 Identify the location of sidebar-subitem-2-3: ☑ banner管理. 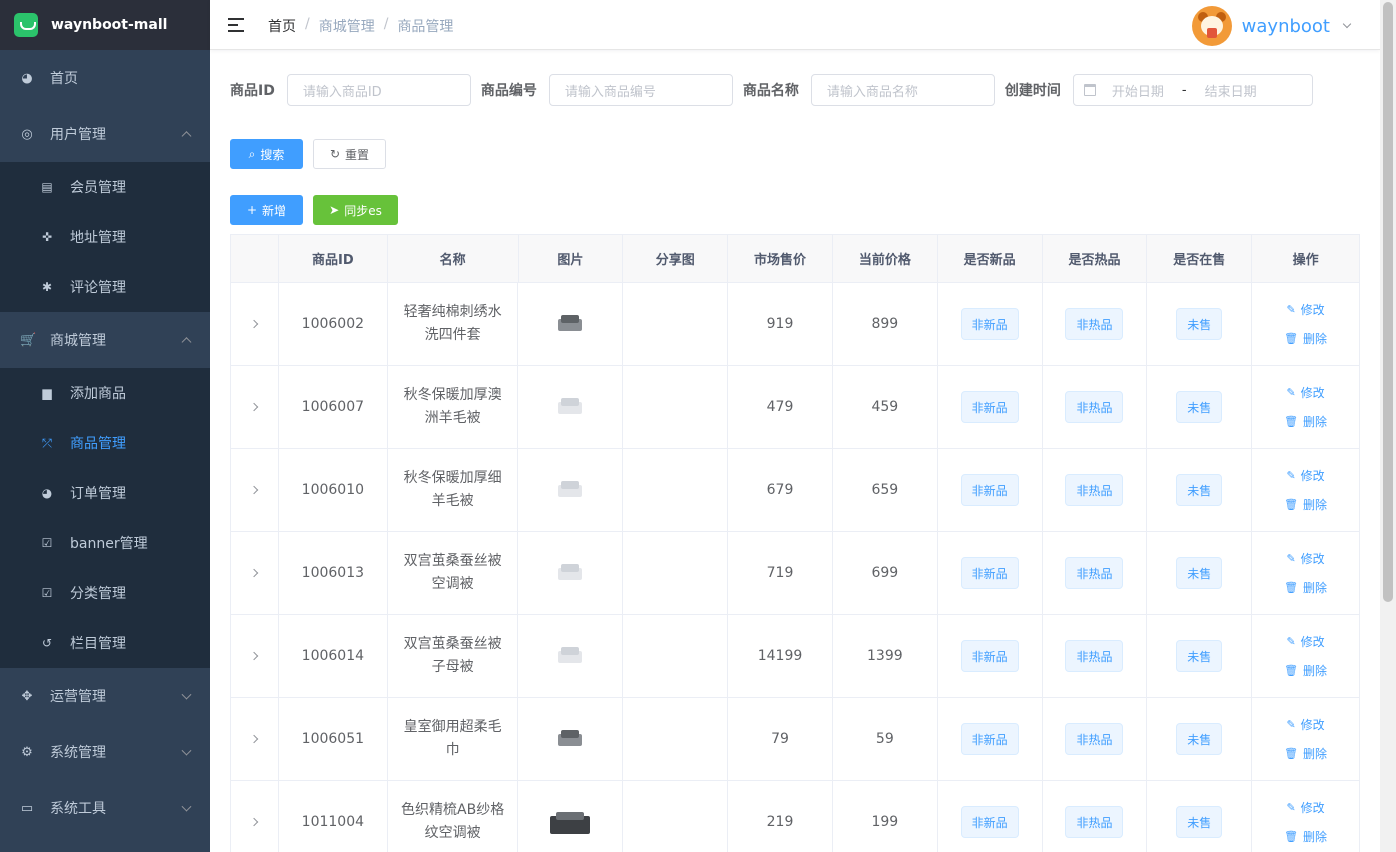
(105, 543).